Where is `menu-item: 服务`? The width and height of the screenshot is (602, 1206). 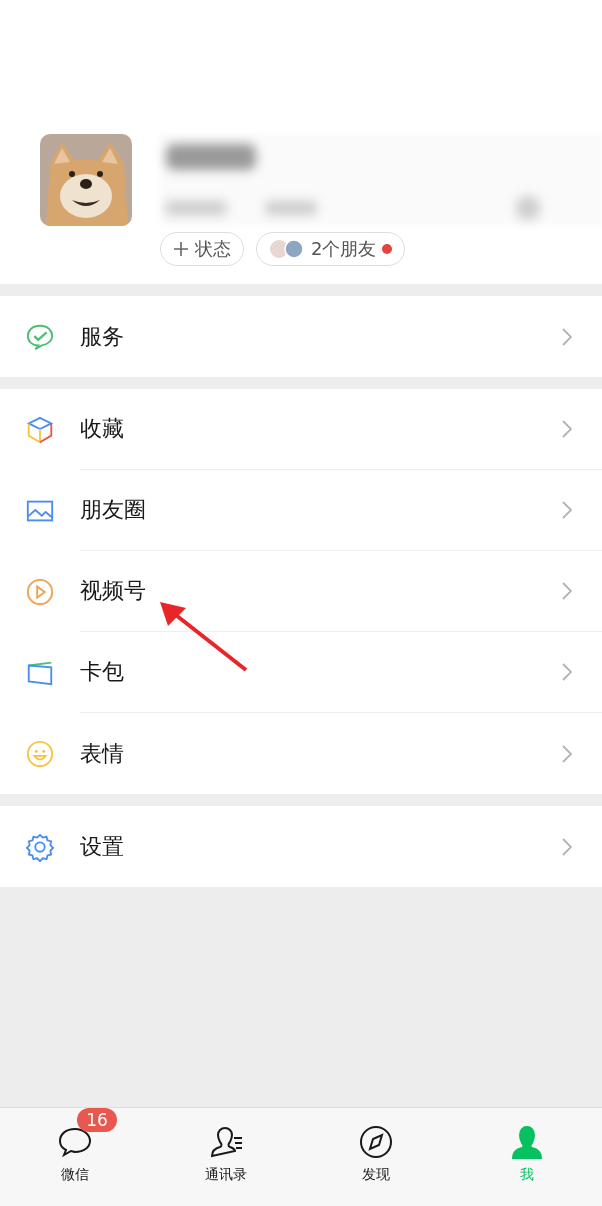
menu-item: 服务 is located at coordinates (301, 336).